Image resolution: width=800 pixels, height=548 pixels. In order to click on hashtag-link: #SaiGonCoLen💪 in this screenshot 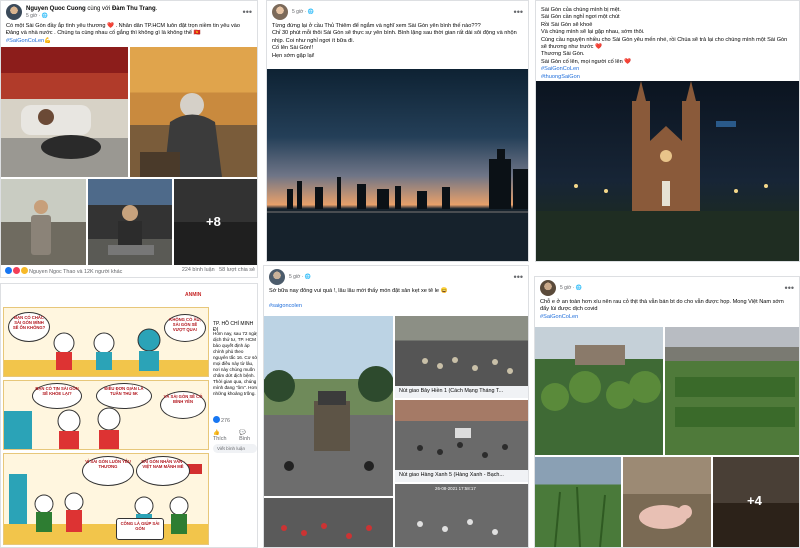, I will do `click(28, 41)`.